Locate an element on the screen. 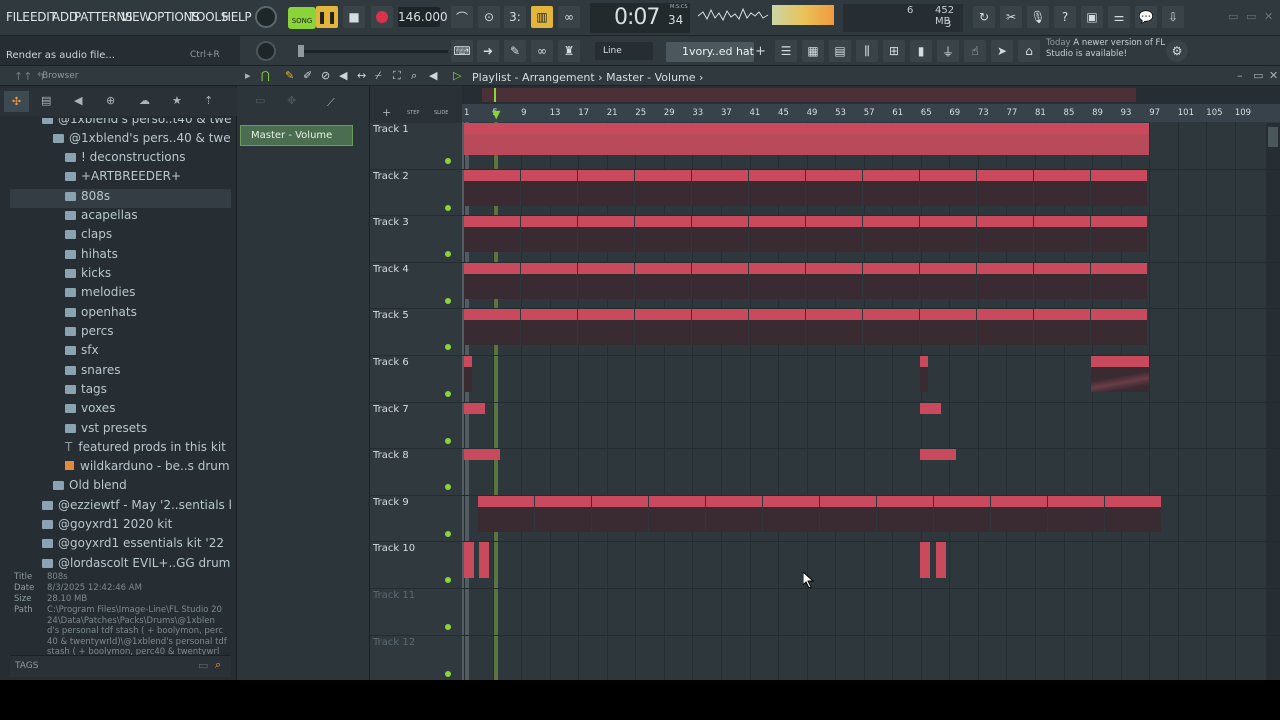 This screenshot has width=1280, height=720. arrow-tool-button: ➜ is located at coordinates (488, 51).